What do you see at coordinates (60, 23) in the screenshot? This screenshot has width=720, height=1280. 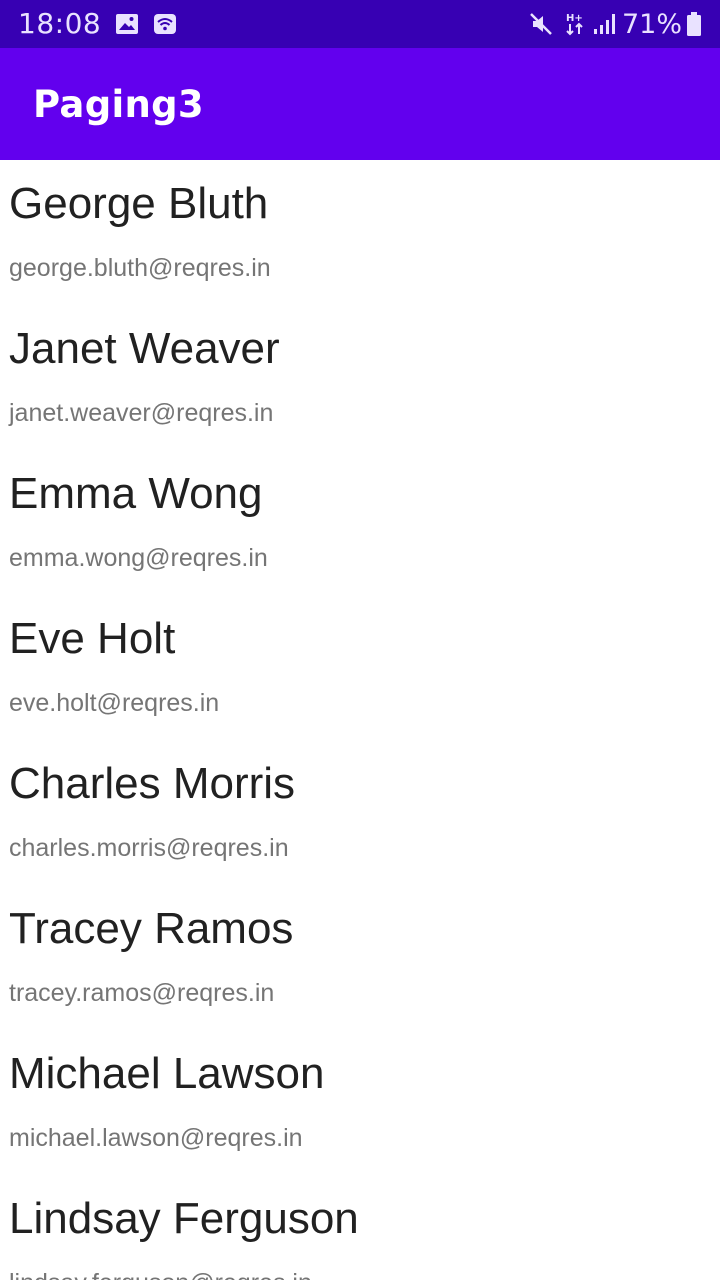 I see `status-time: 18:08` at bounding box center [60, 23].